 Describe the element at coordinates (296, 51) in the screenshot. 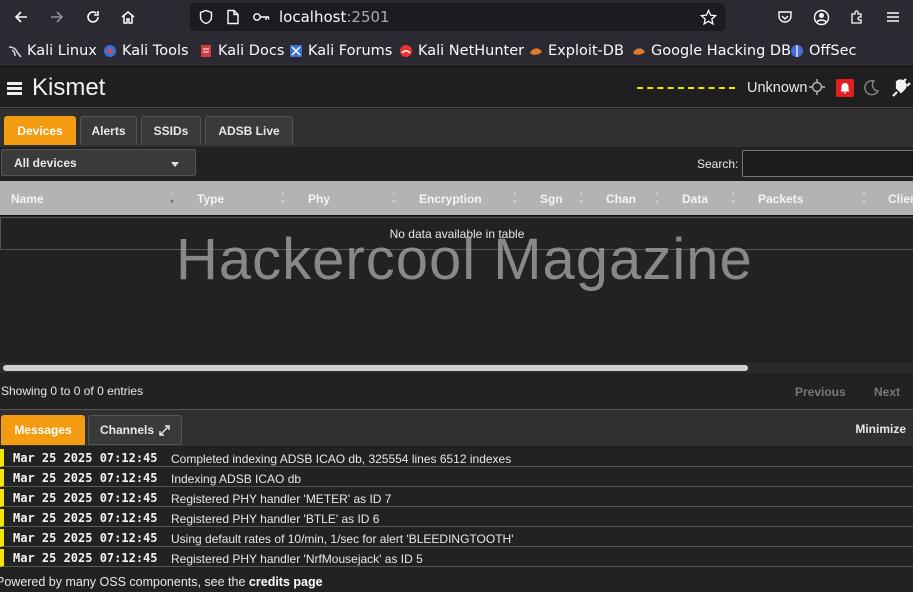

I see `kali-forums-icon` at that location.